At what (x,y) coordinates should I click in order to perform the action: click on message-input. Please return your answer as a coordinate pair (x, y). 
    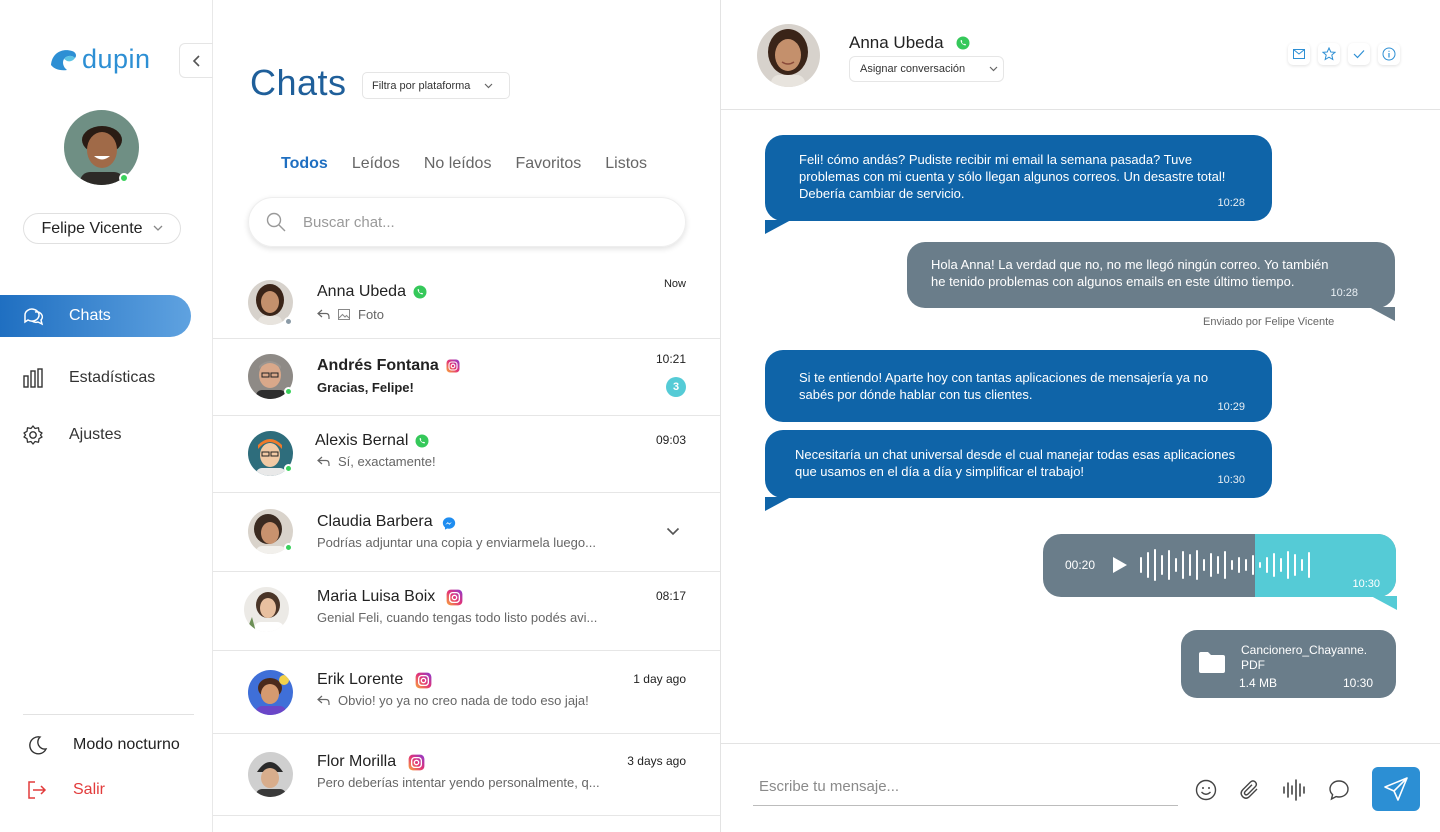
    Looking at the image, I should click on (965, 787).